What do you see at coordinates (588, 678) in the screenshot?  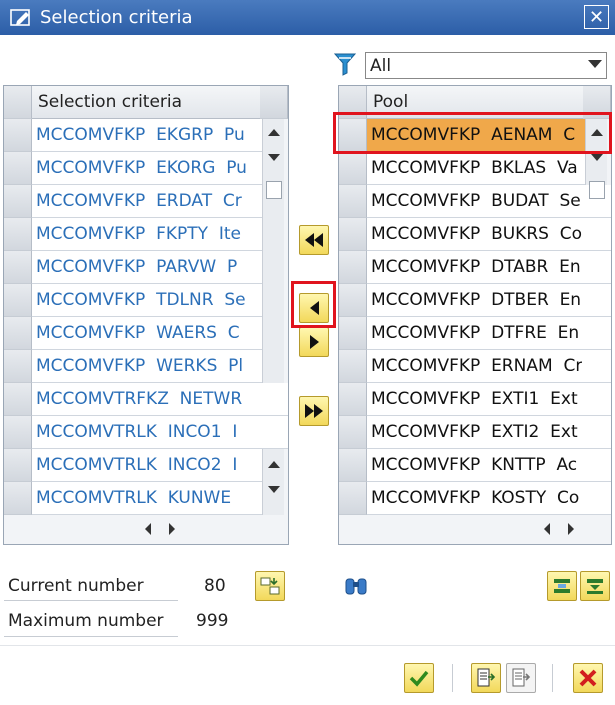 I see `cancel-button` at bounding box center [588, 678].